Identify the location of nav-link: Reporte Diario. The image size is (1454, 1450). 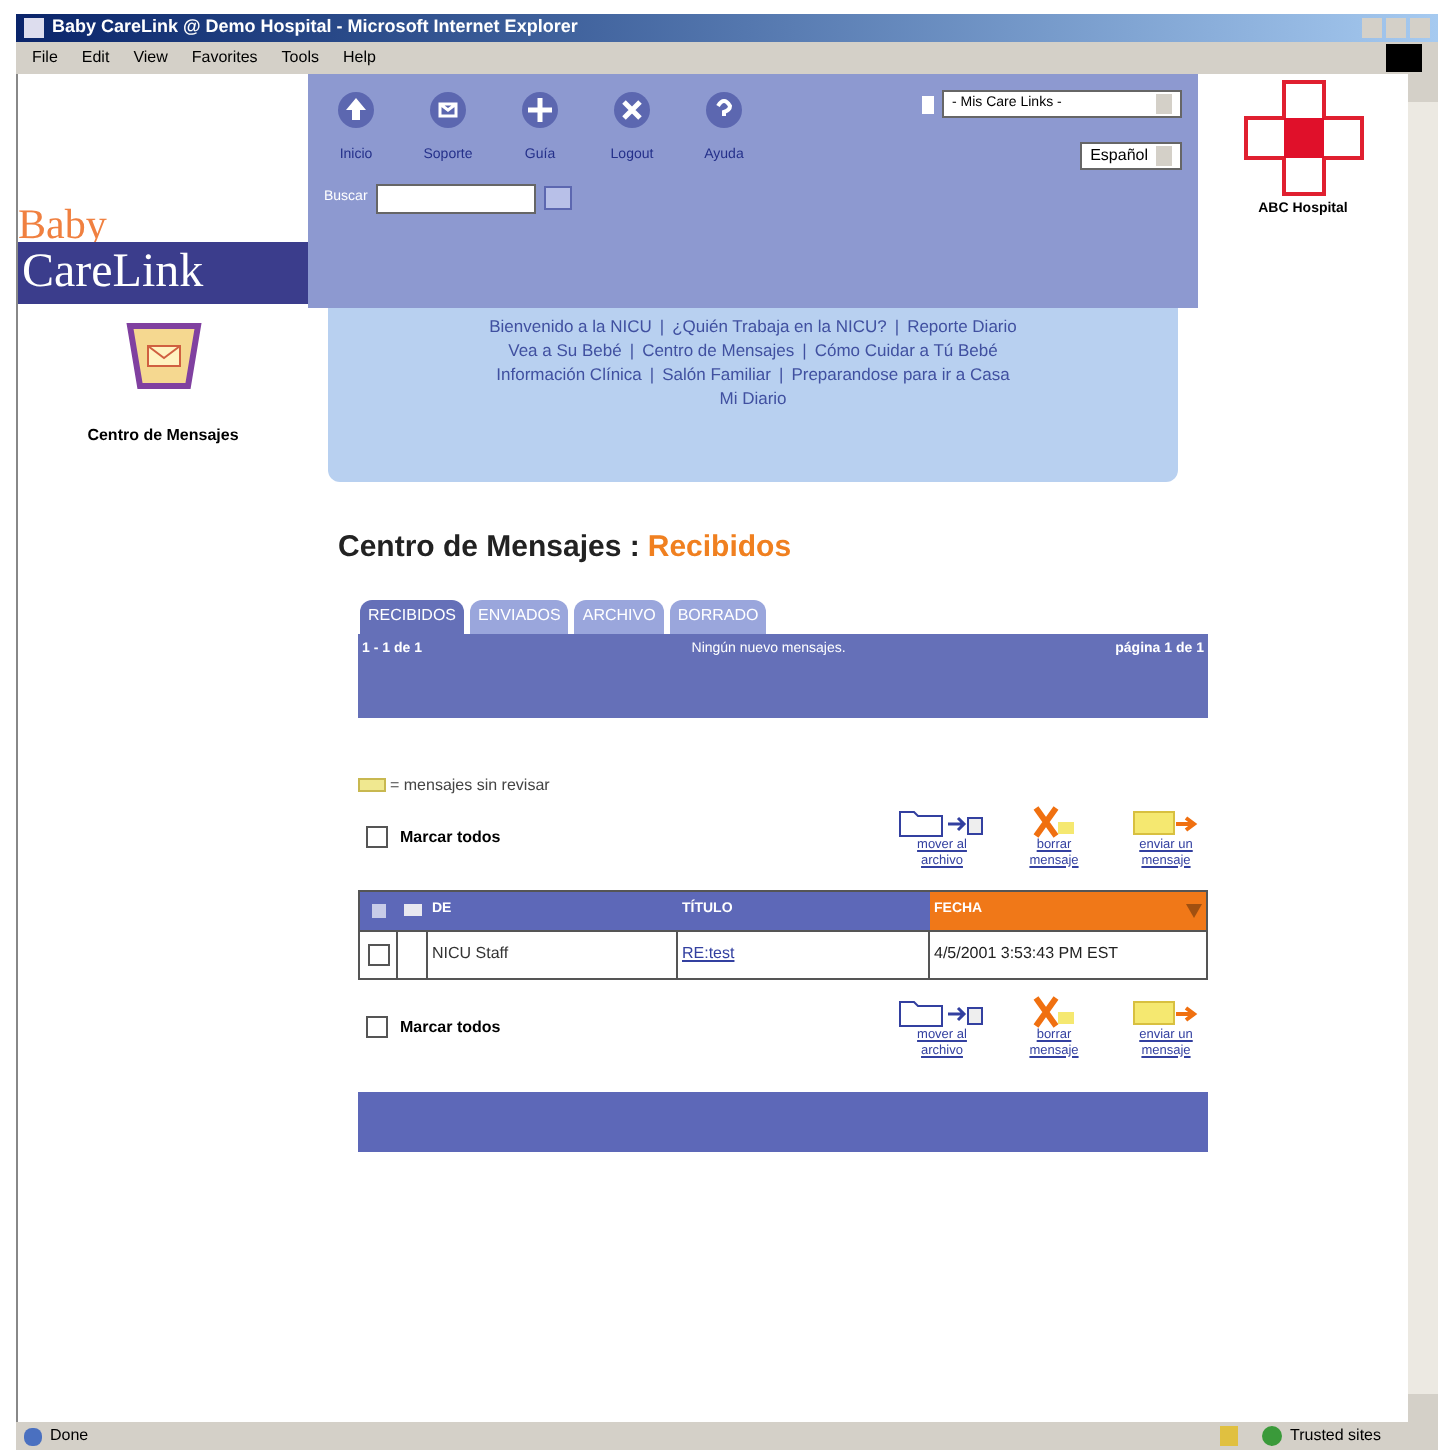
(962, 326).